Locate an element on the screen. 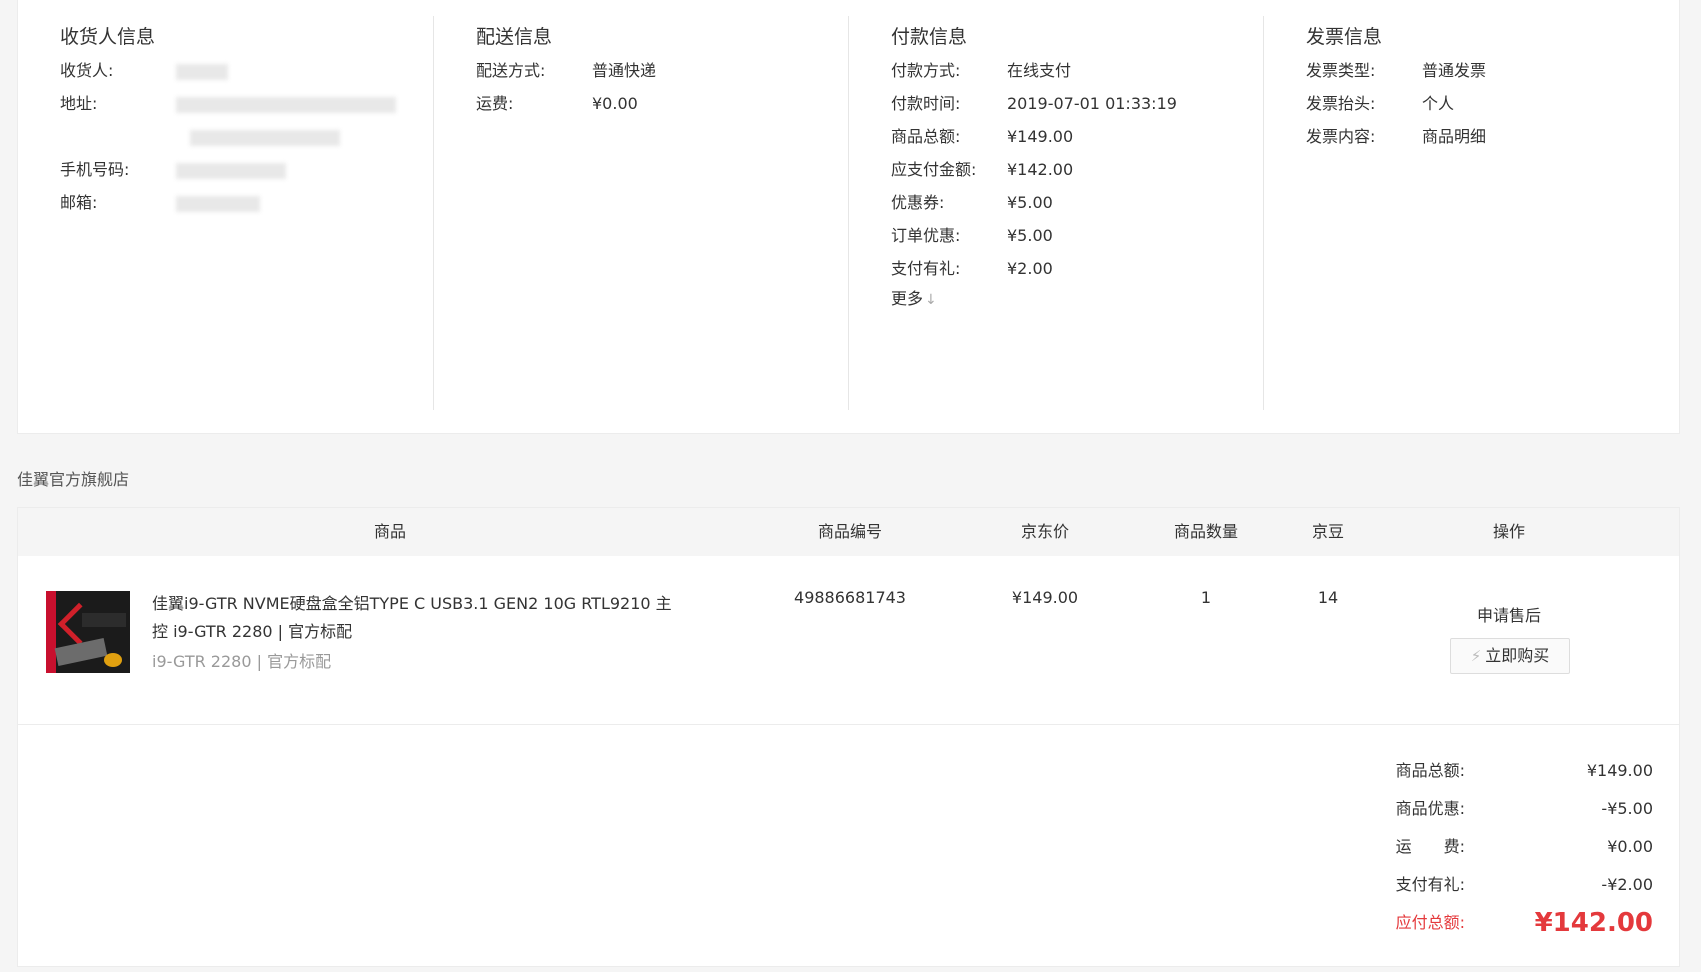  consignee-phone-redacted is located at coordinates (231, 169).